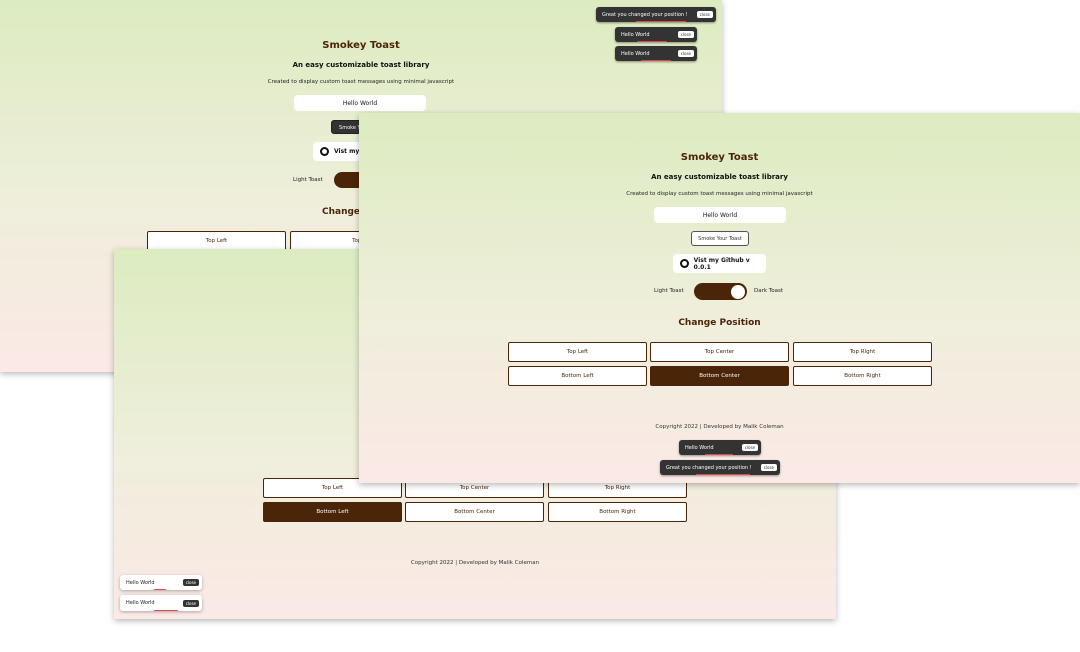  I want to click on change-position-heading: Change, so click(341, 212).